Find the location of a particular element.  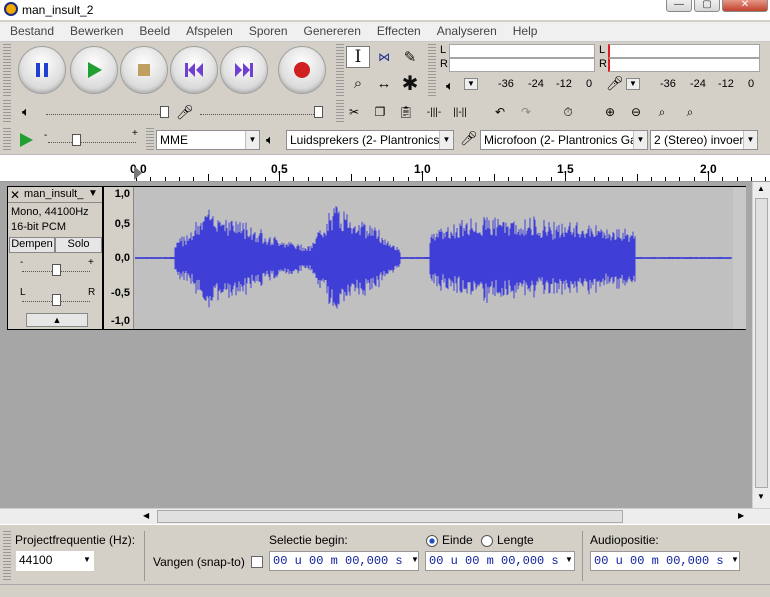

track-header: ✕ man_insult_ ▼ is located at coordinates (55, 195).